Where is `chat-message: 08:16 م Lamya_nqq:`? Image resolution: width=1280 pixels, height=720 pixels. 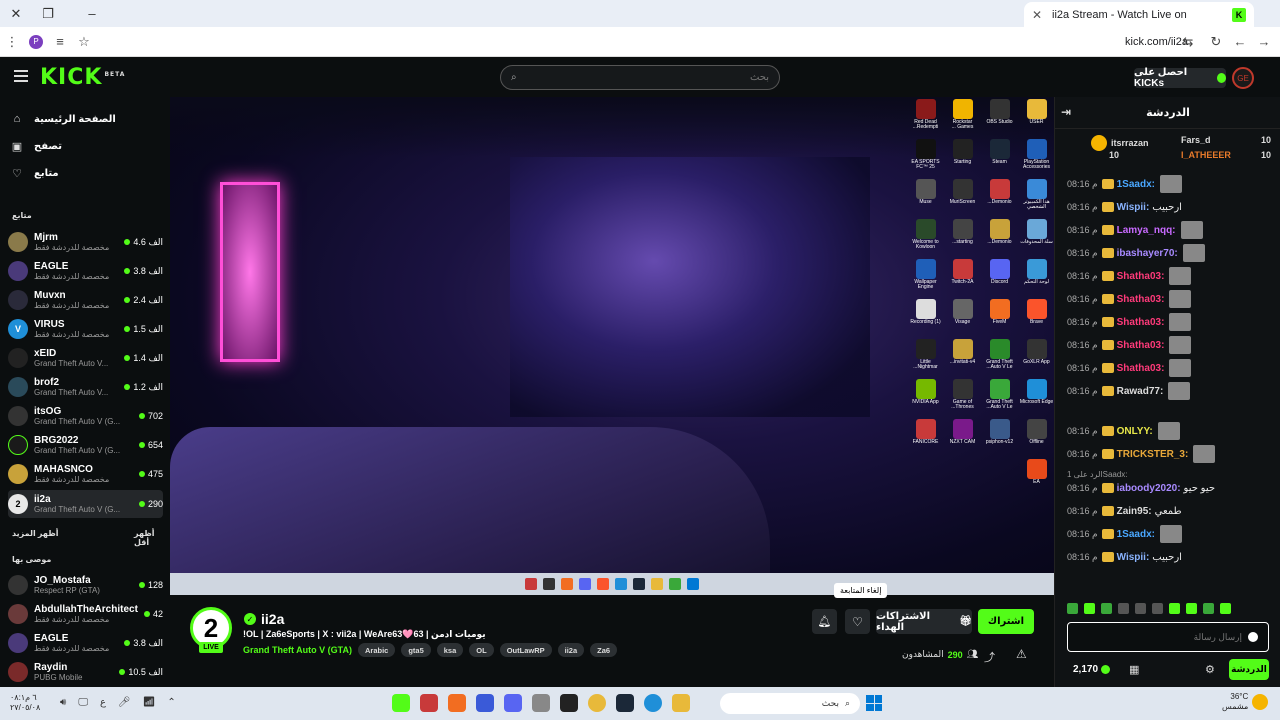
chat-message: 08:16 م Lamya_nqq: is located at coordinates (1135, 230).